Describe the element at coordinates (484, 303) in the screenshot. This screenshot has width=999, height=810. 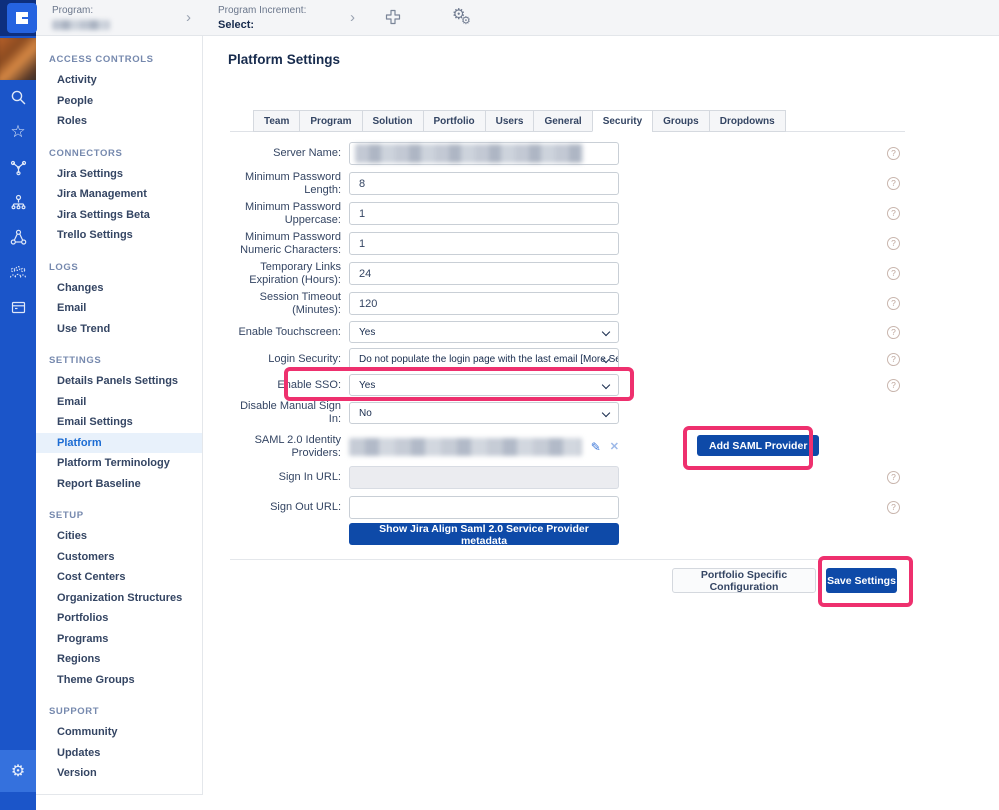
I see `text-input: 120` at that location.